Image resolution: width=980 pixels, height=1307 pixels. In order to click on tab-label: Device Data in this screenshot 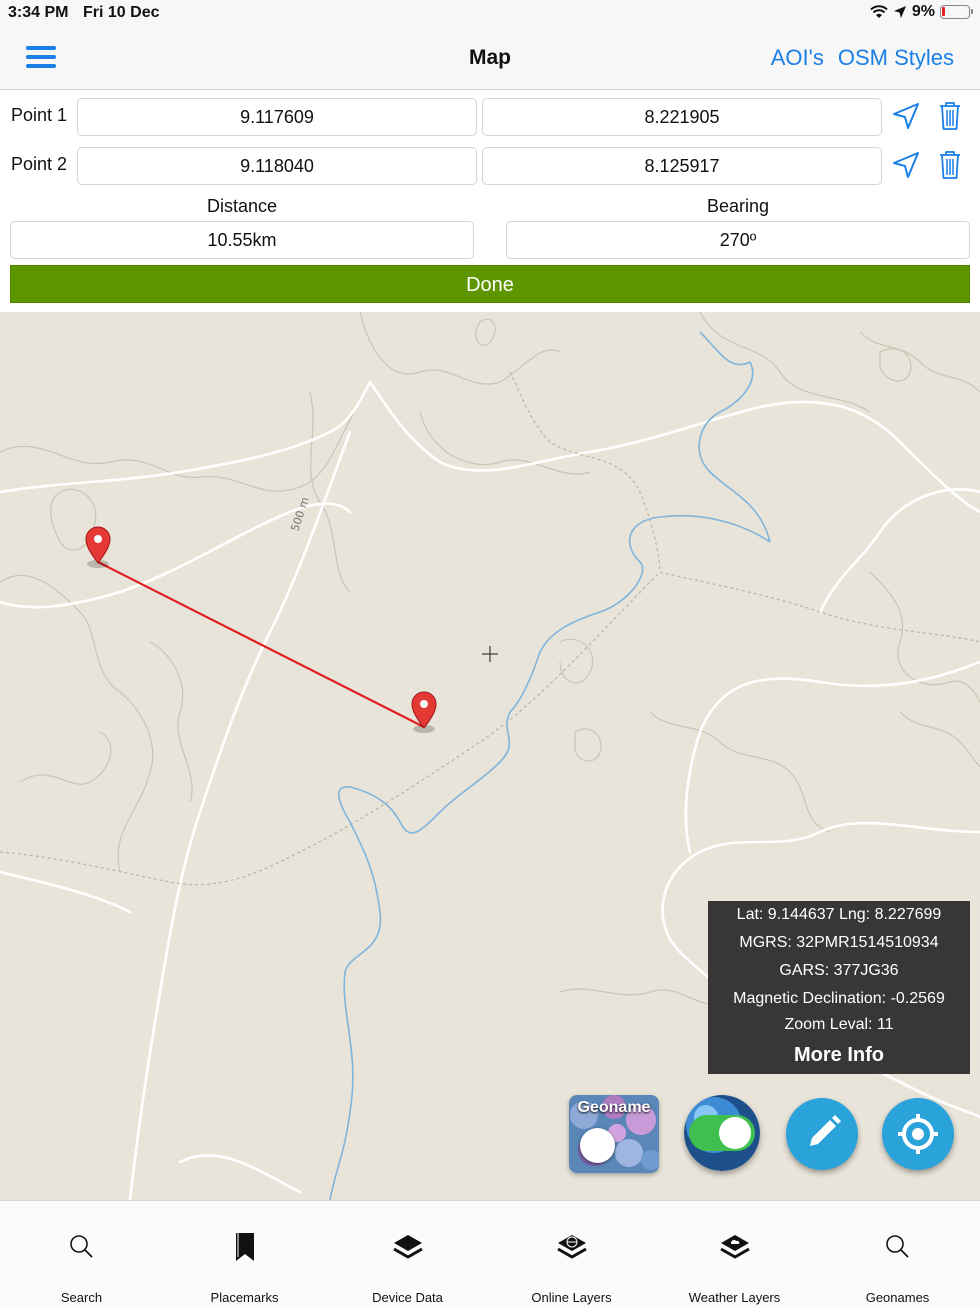, I will do `click(407, 1297)`.